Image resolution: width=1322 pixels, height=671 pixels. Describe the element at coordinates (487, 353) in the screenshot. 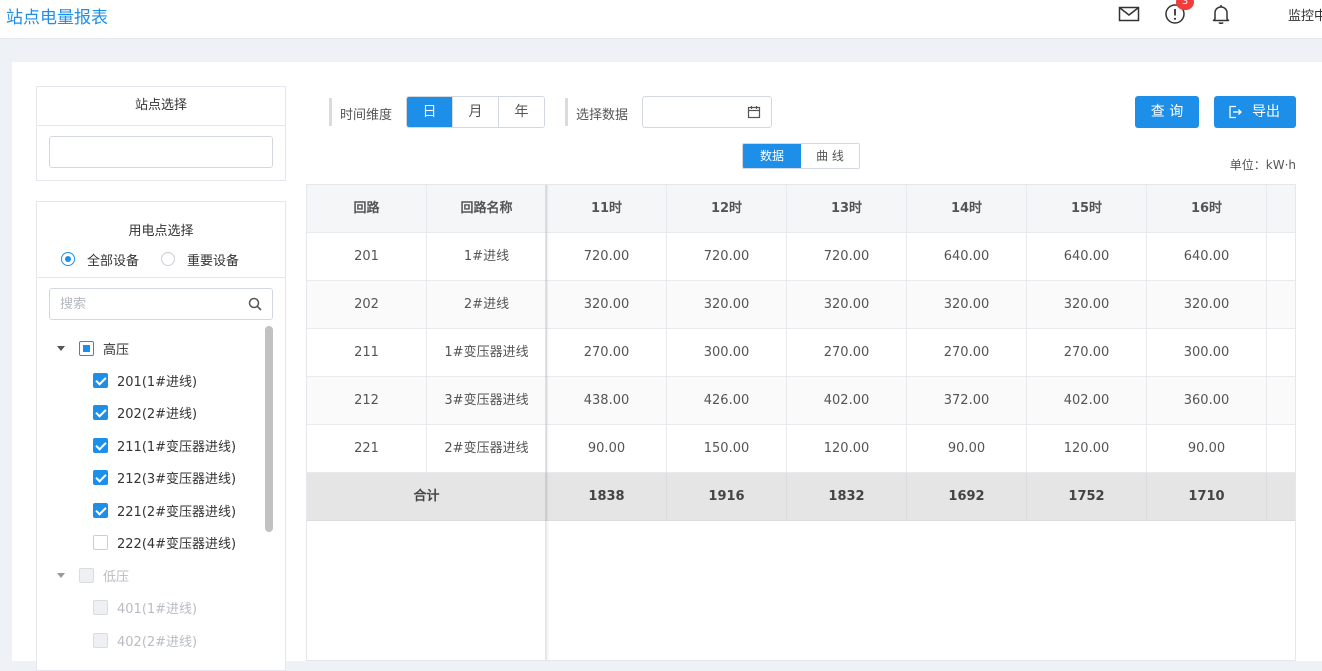

I see `table-cell: 1#变压器进线` at that location.